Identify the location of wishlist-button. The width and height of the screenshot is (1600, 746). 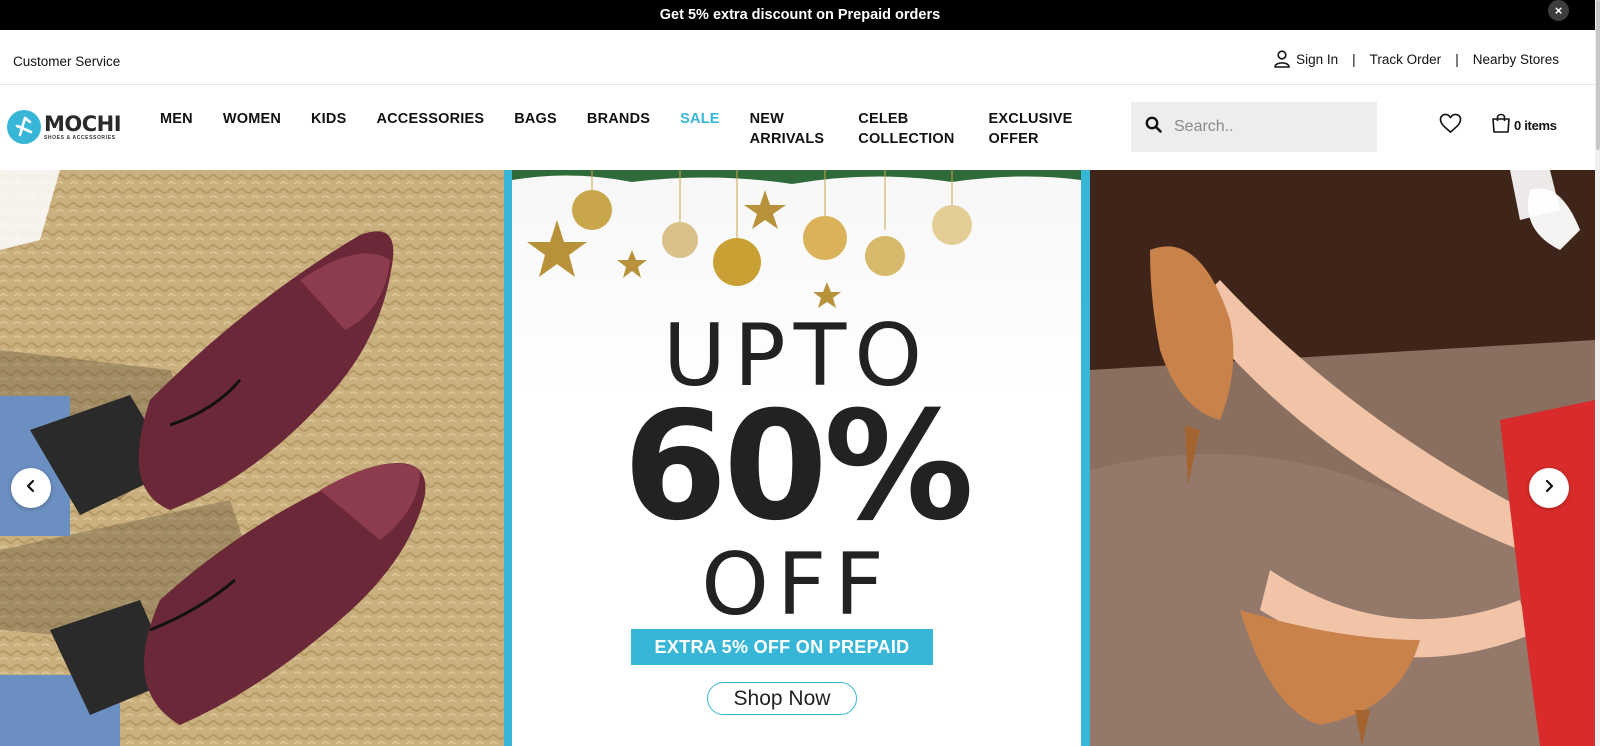
(1450, 126).